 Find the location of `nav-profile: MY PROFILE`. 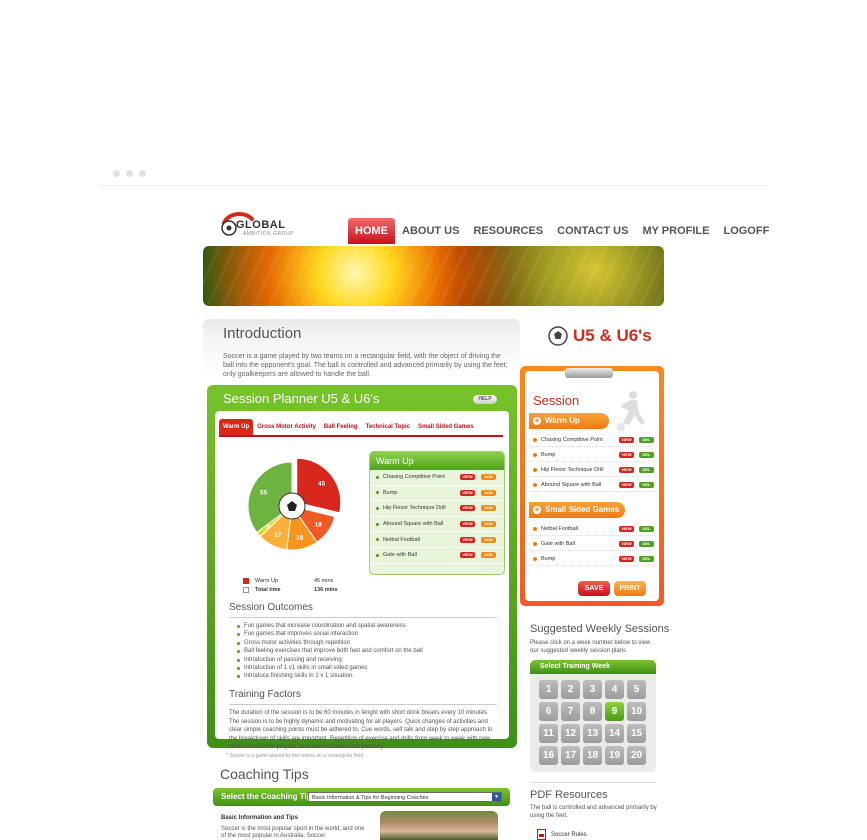

nav-profile: MY PROFILE is located at coordinates (675, 231).